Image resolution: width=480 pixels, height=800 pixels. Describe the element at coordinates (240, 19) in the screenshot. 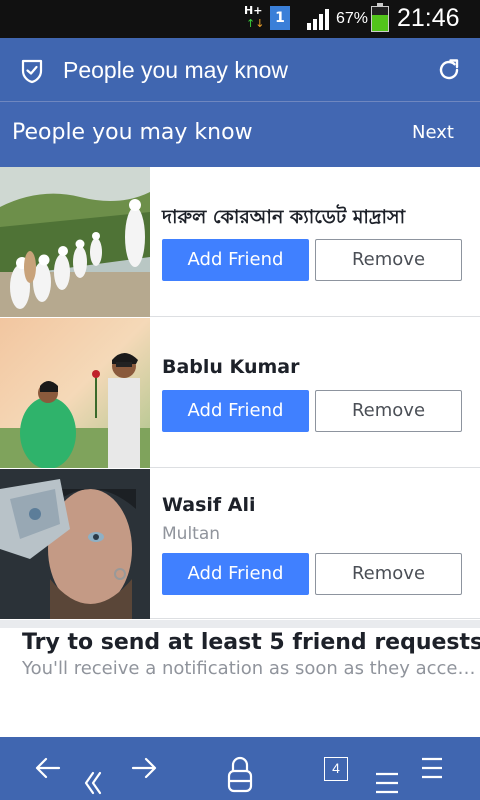

I see `status-bar: H+ ↑↓ 1 67% 21:46` at that location.